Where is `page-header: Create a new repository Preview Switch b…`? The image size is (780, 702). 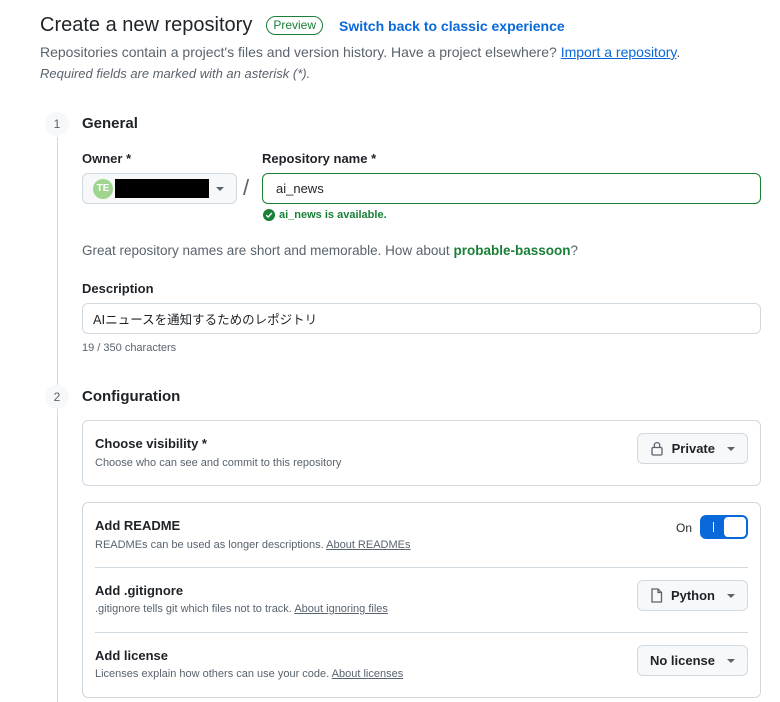
page-header: Create a new repository Preview Switch b… is located at coordinates (302, 25).